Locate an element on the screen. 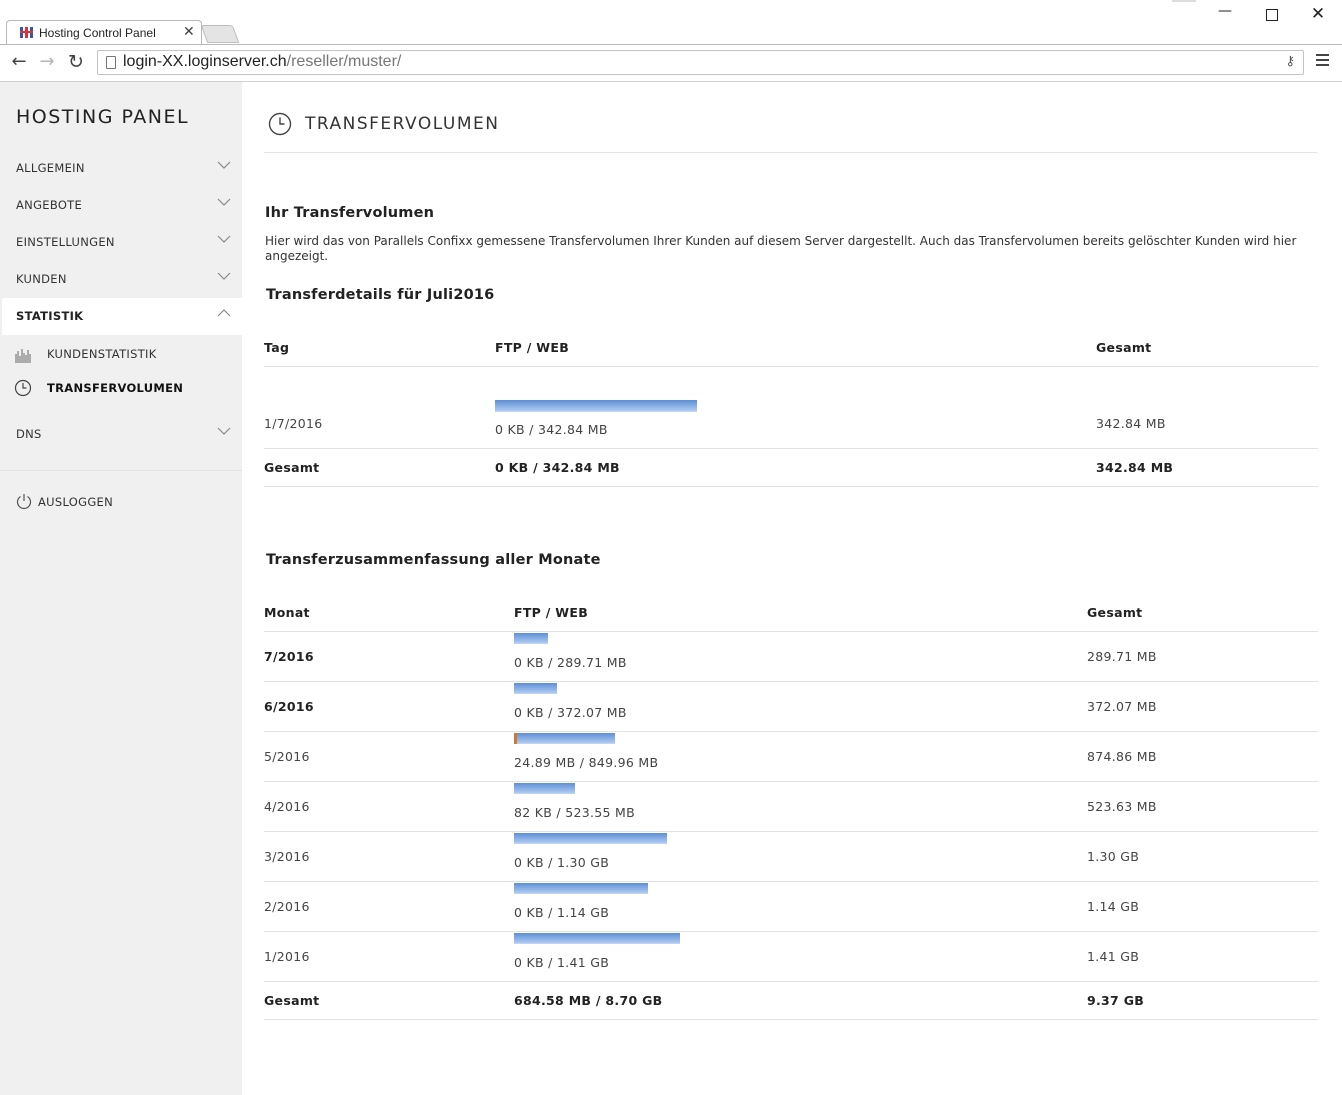 The height and width of the screenshot is (1095, 1342). summary-col-total: Gesamt is located at coordinates (1115, 612).